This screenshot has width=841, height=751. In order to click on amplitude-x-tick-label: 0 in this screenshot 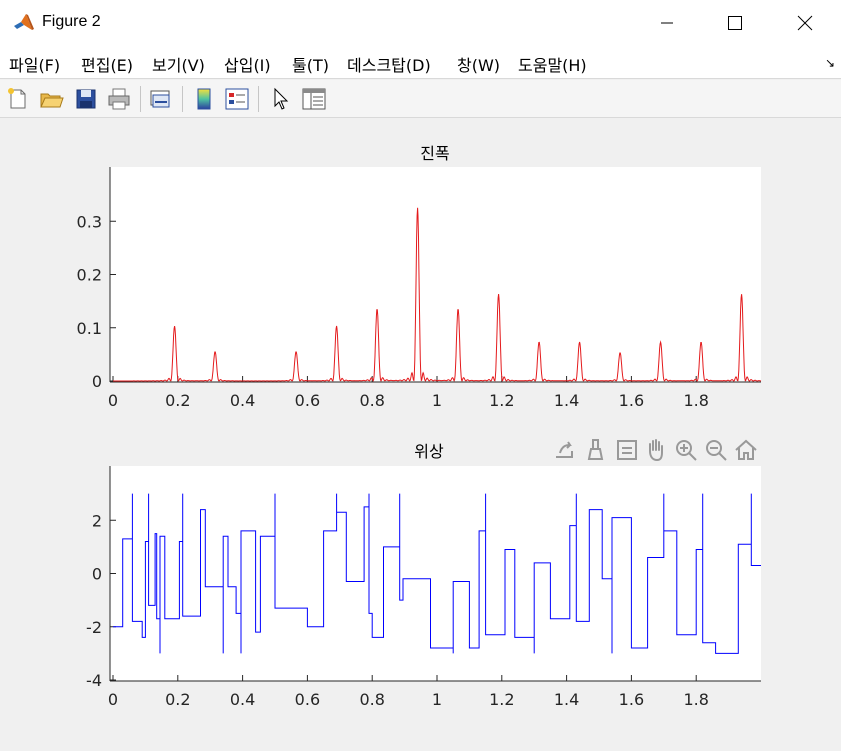, I will do `click(113, 400)`.